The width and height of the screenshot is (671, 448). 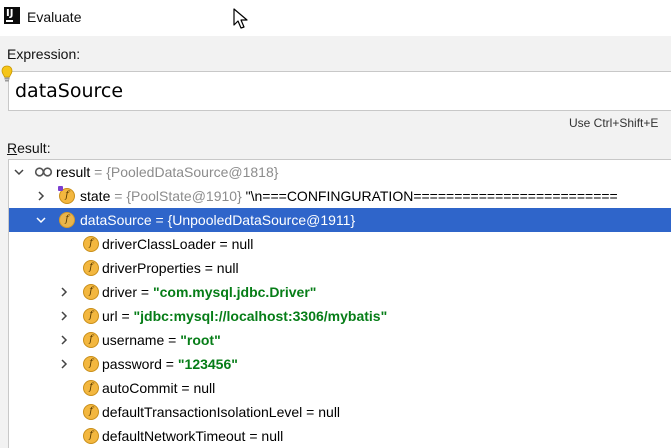 I want to click on expression-label: Expression:, so click(x=44, y=54).